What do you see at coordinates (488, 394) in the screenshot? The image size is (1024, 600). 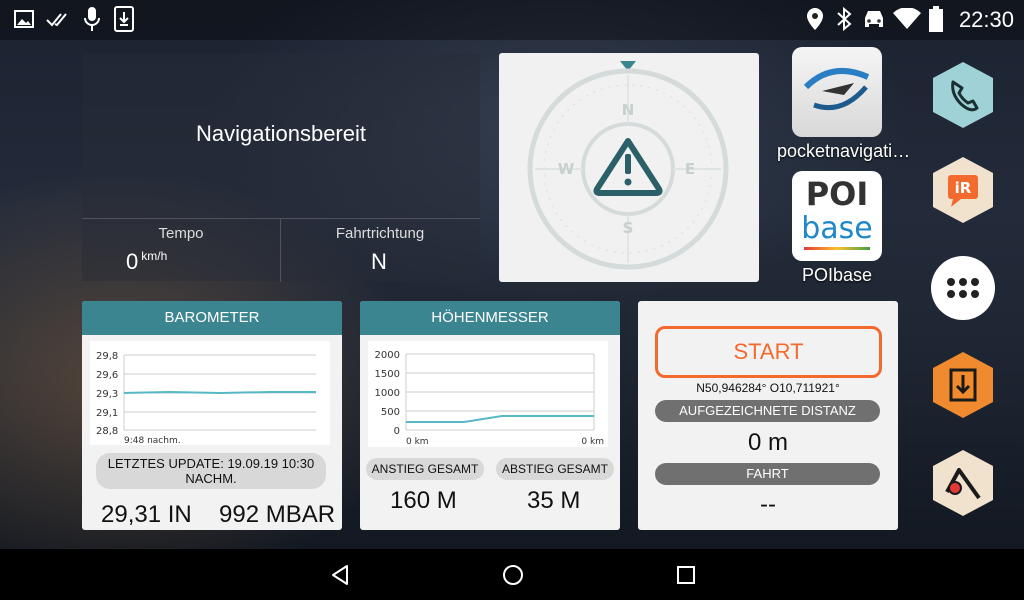 I see `altimeter-chart: 2000 1500 1000 500 0 0 km 0 km` at bounding box center [488, 394].